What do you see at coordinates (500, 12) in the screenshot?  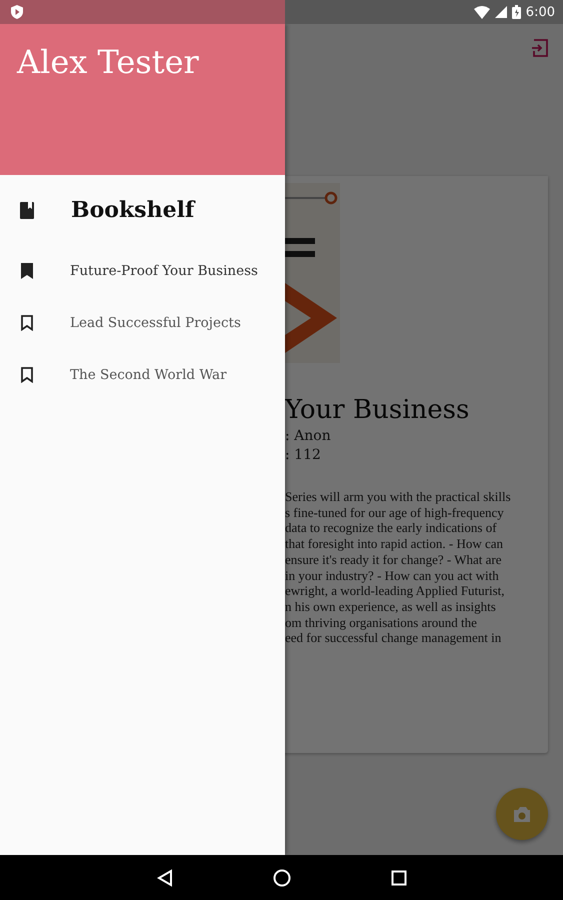 I see `signal-icon` at bounding box center [500, 12].